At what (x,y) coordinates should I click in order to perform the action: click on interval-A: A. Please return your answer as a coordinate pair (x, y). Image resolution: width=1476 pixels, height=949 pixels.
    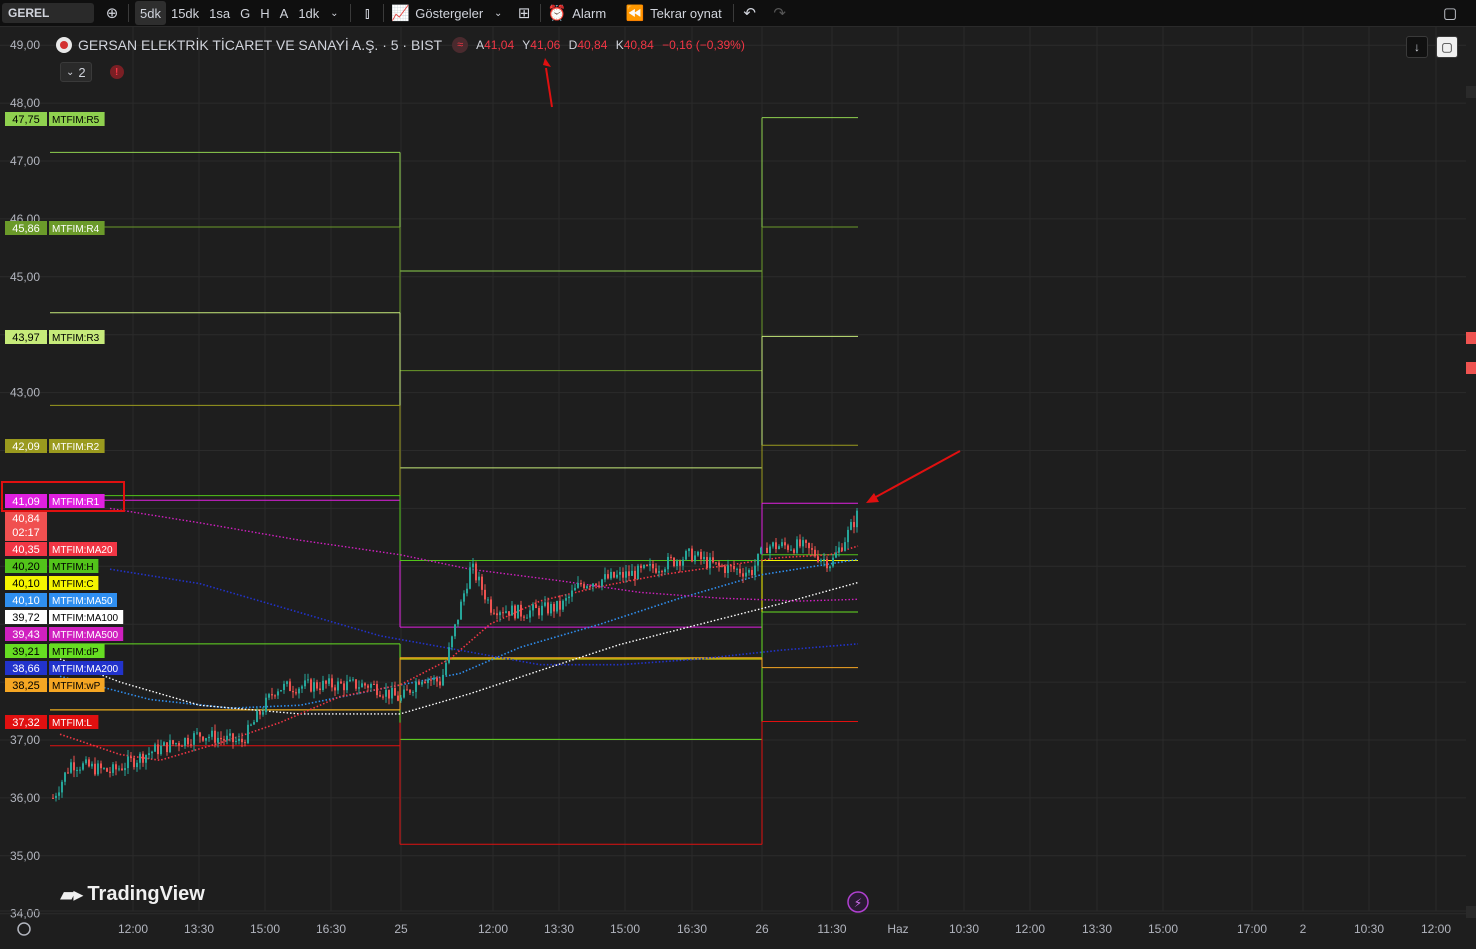
    Looking at the image, I should click on (284, 13).